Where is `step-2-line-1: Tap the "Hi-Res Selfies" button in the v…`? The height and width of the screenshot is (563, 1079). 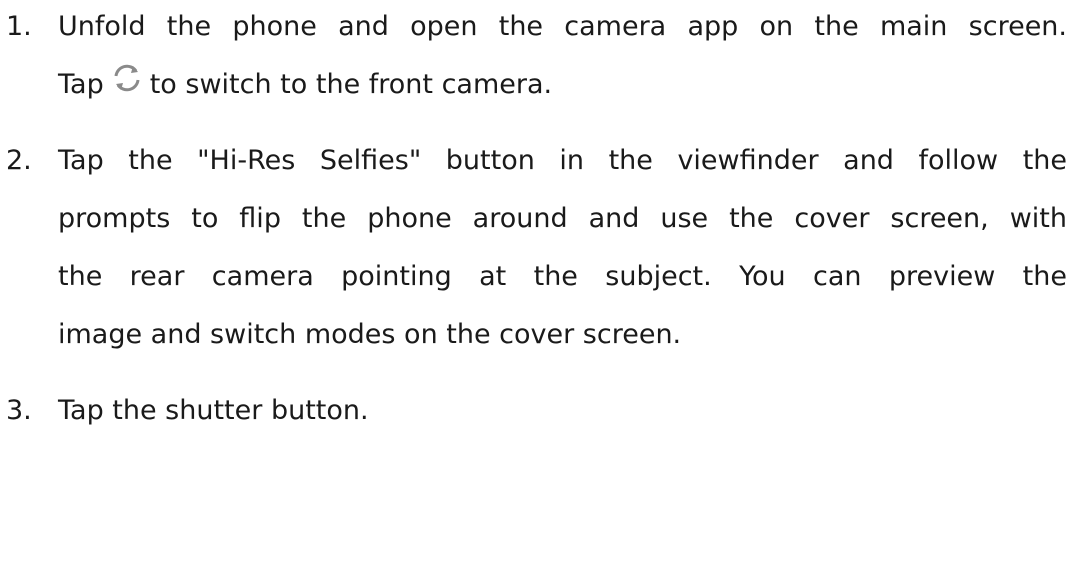 step-2-line-1: Tap the "Hi-Res Selfies" button in the v… is located at coordinates (562, 160).